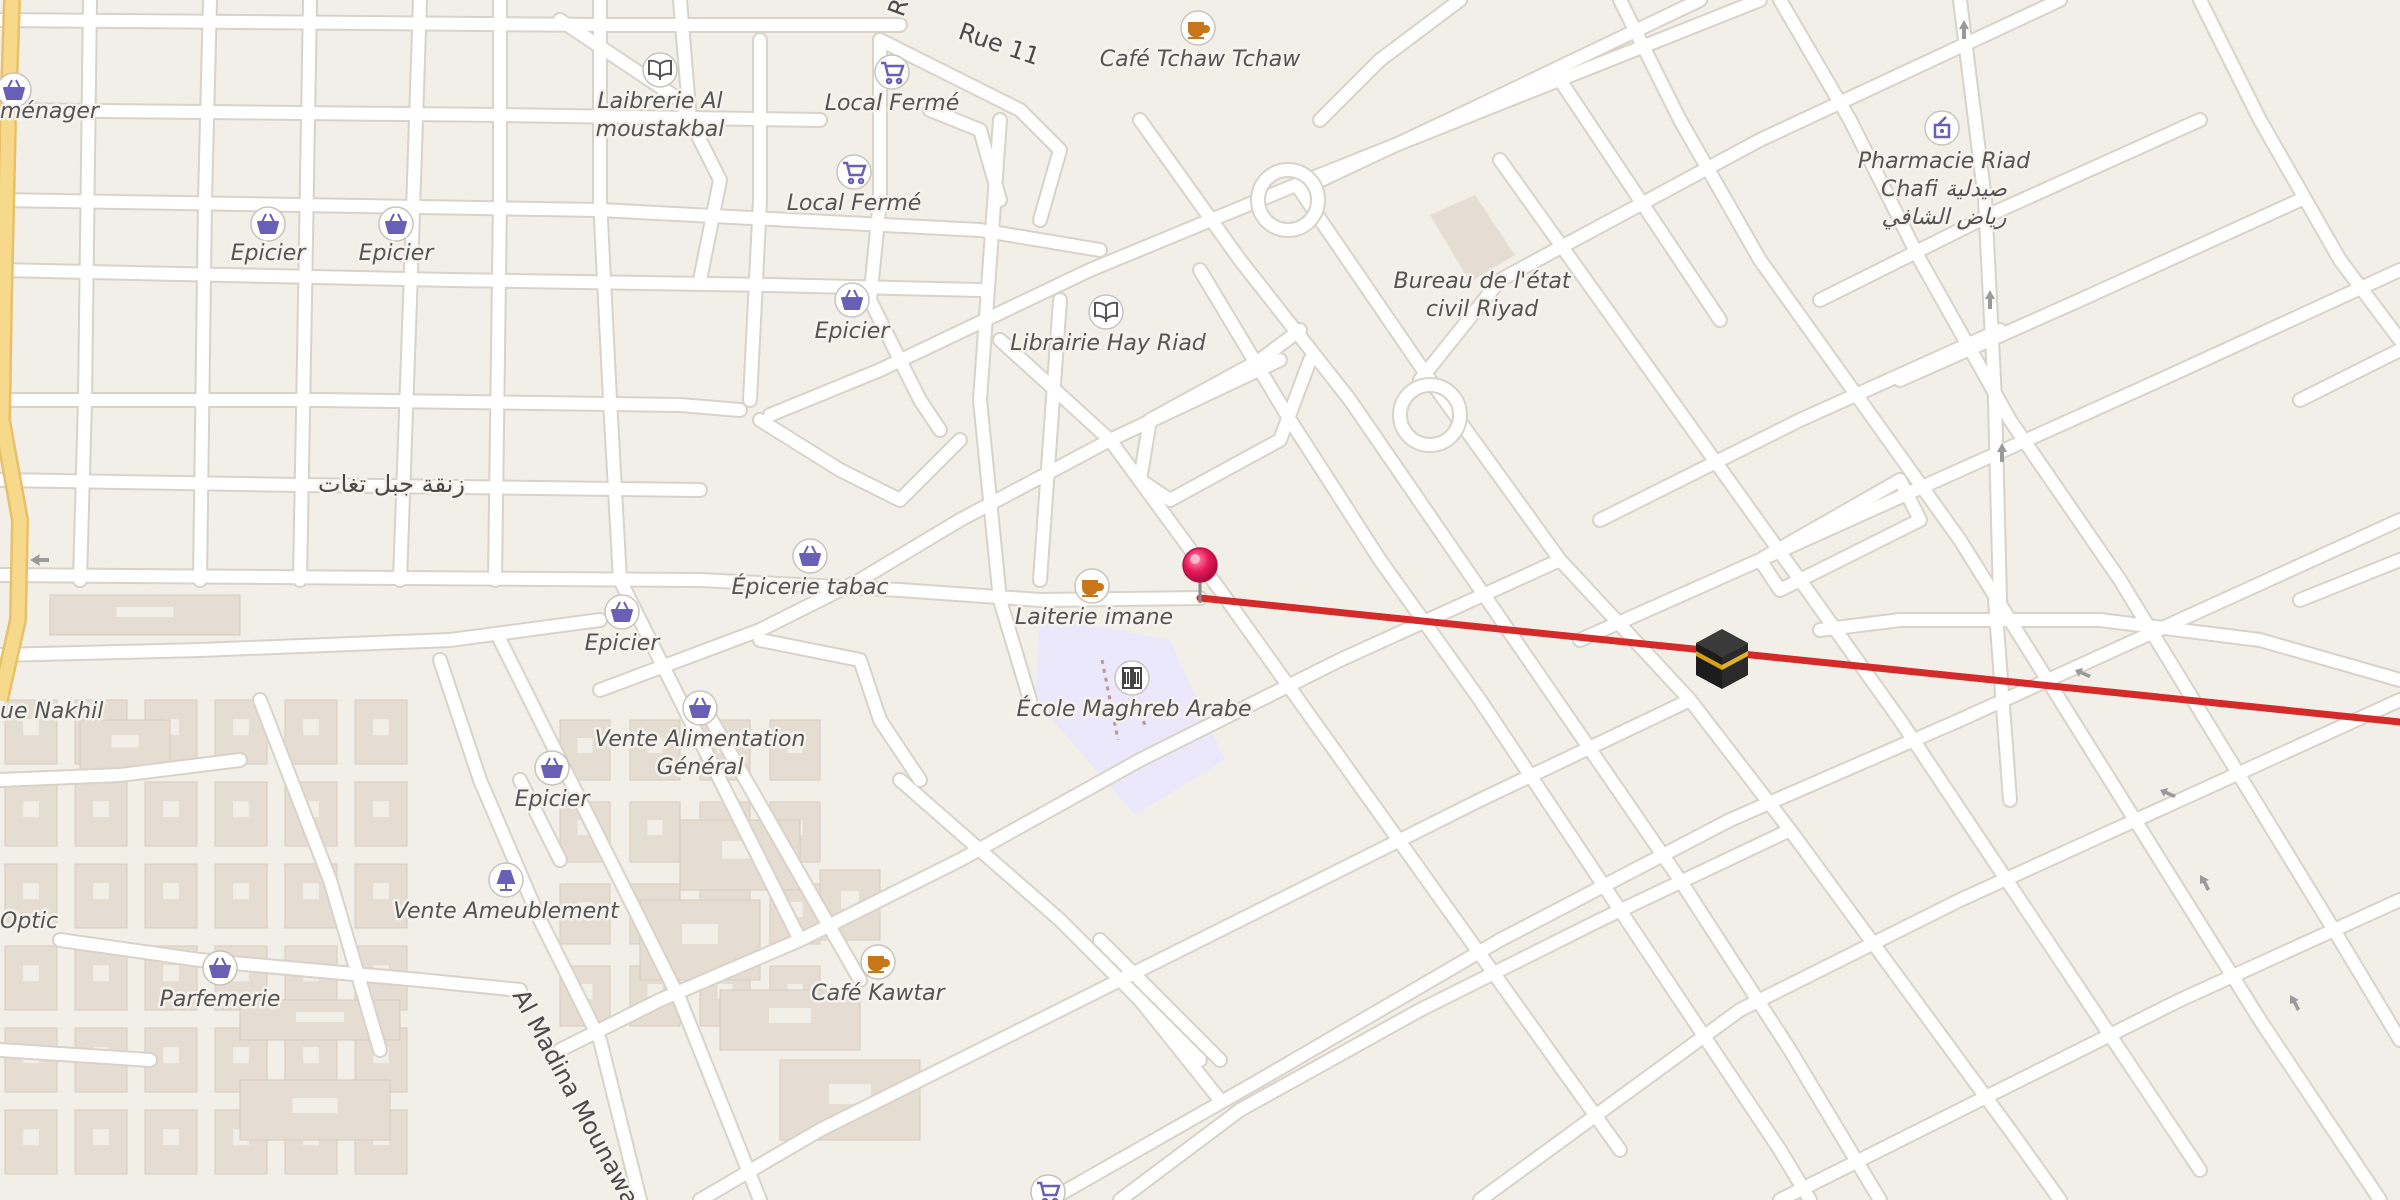 The image size is (2400, 1200). Describe the element at coordinates (660, 129) in the screenshot. I see `poi-label: moustakbal` at that location.